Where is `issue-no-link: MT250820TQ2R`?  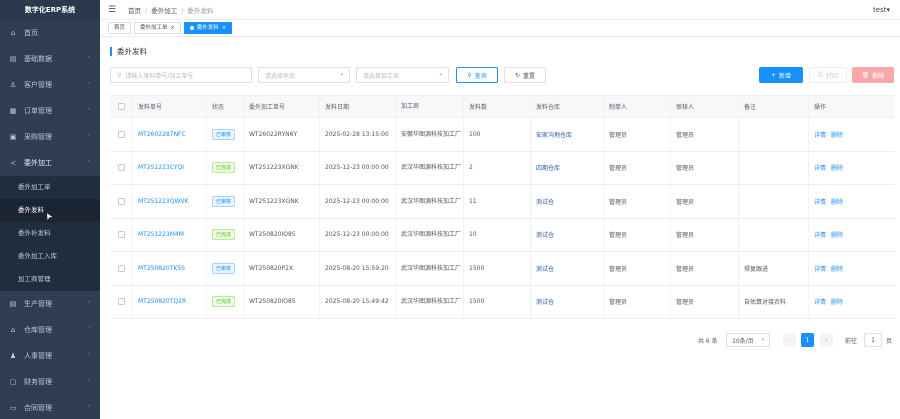 issue-no-link: MT250820TQ2R is located at coordinates (162, 301).